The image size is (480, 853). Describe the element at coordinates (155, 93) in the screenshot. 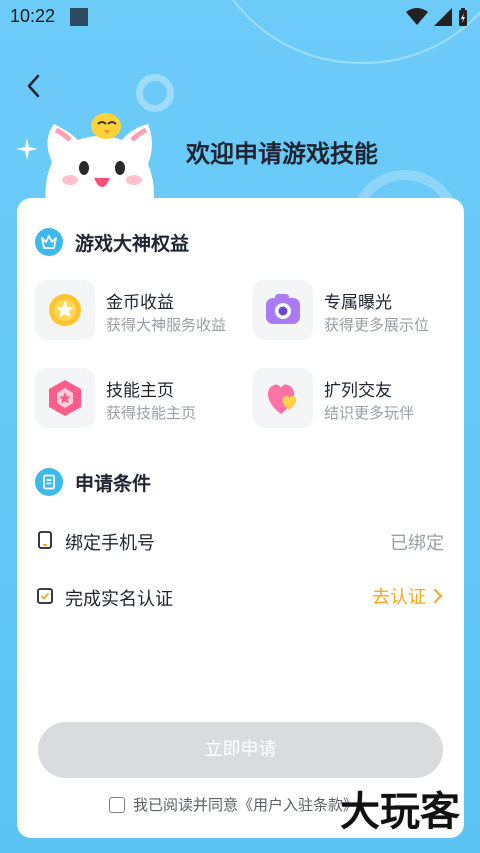

I see `decorative-circle` at that location.